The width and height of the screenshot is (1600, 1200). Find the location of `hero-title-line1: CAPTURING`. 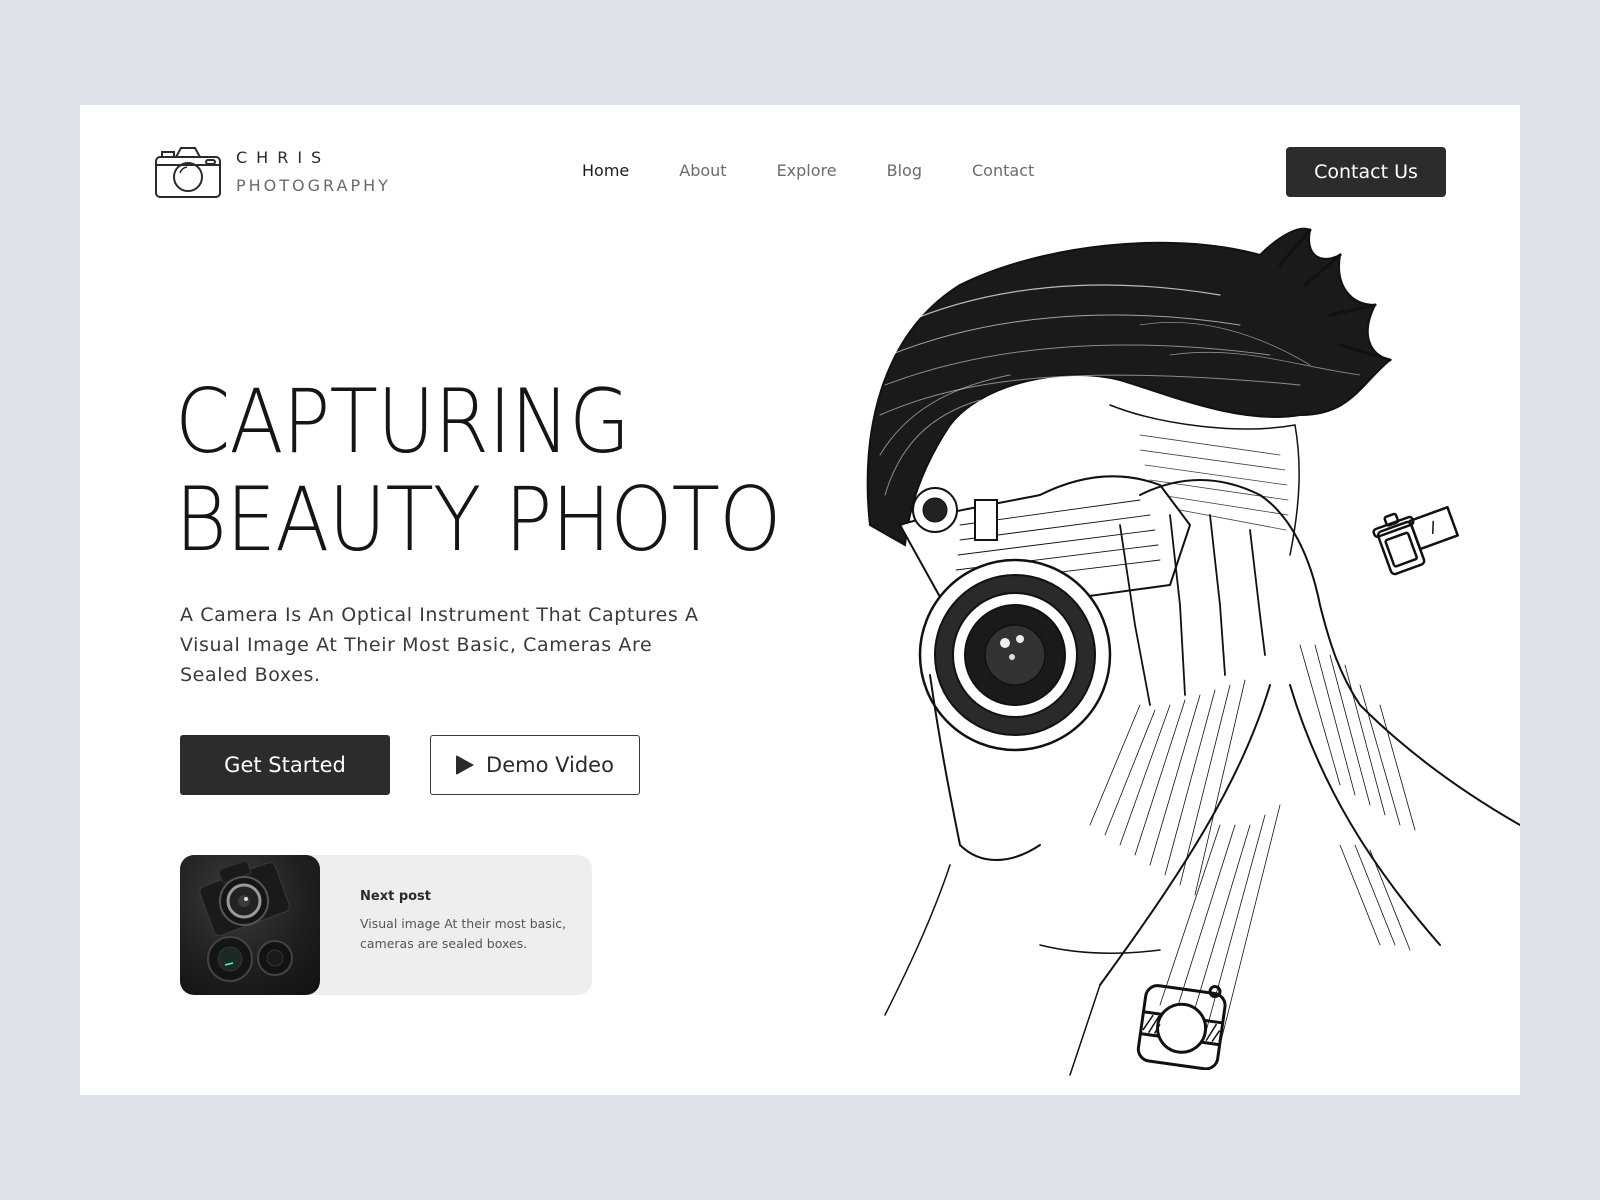

hero-title-line1: CAPTURING is located at coordinates (402, 421).